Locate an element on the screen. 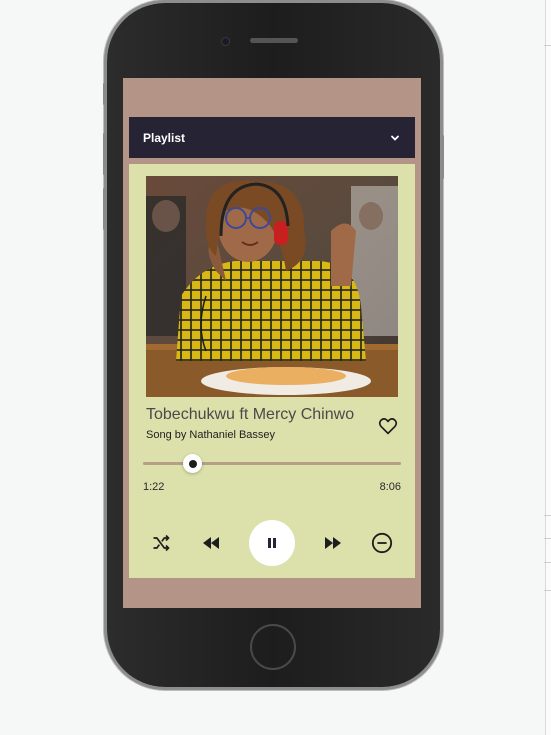 This screenshot has width=551, height=735. album-cover-photo is located at coordinates (272, 286).